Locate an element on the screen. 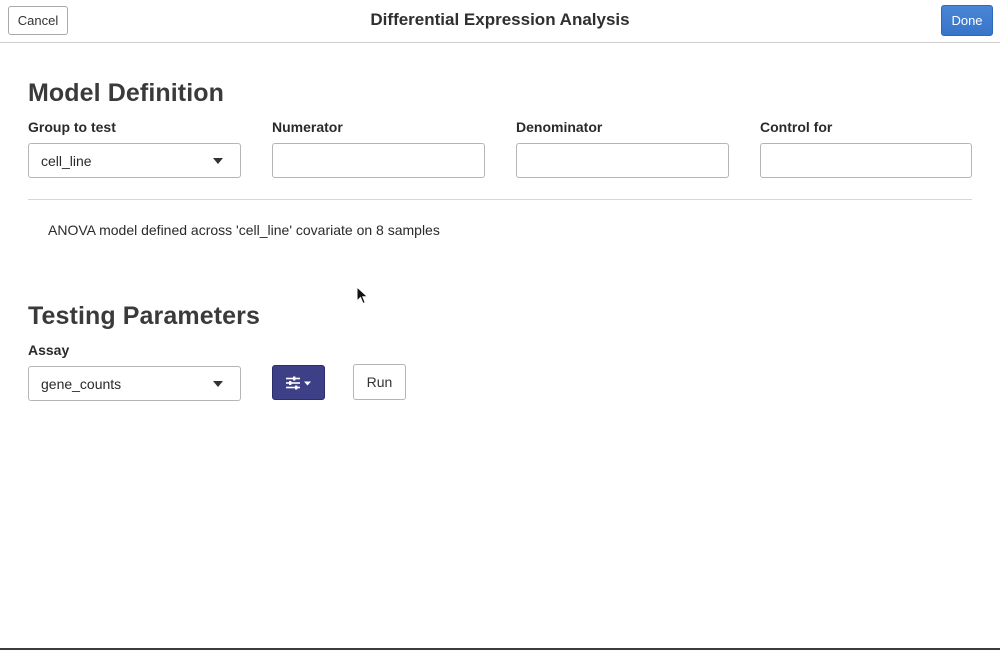  done-button: Done is located at coordinates (967, 20).